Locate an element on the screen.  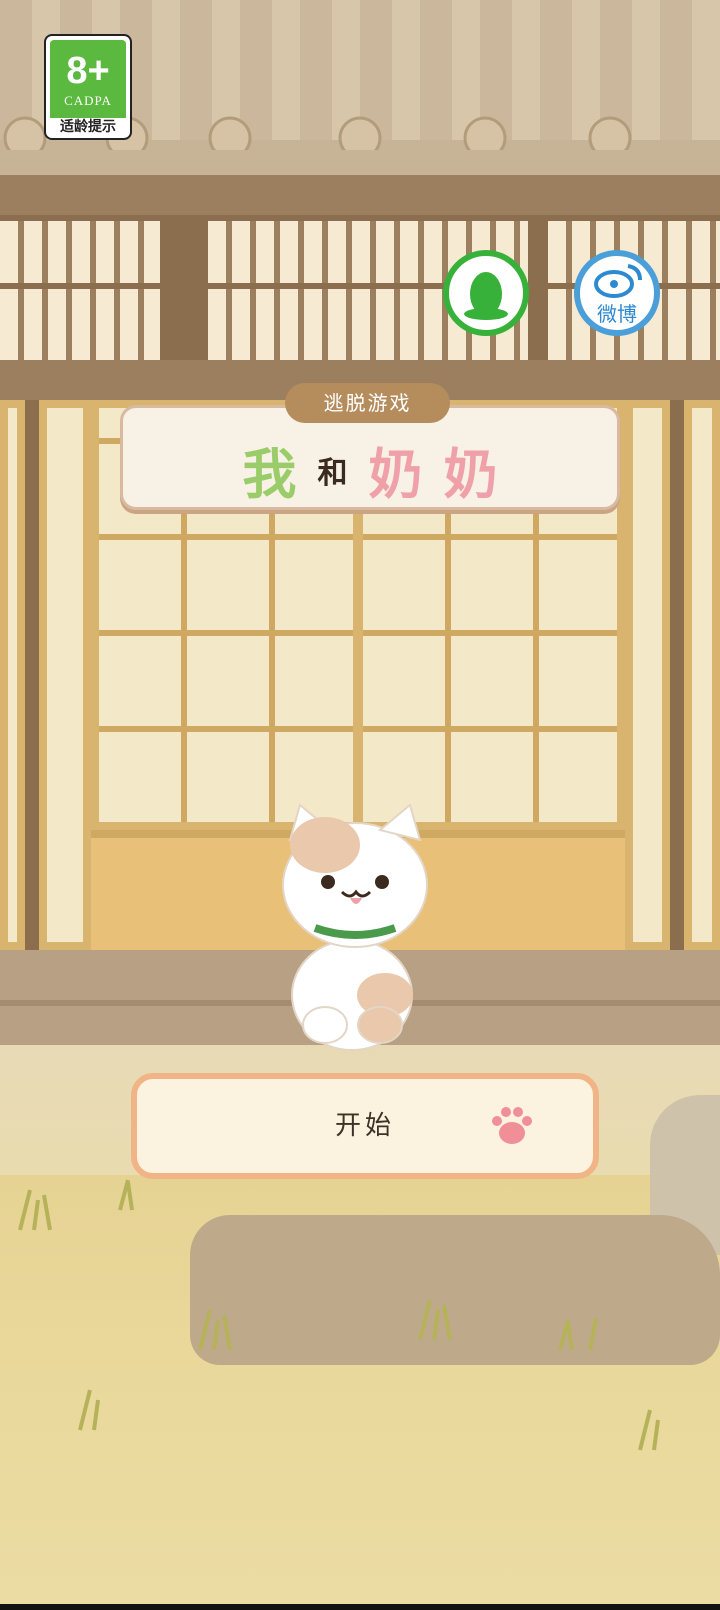
weibo-icon is located at coordinates (618, 281).